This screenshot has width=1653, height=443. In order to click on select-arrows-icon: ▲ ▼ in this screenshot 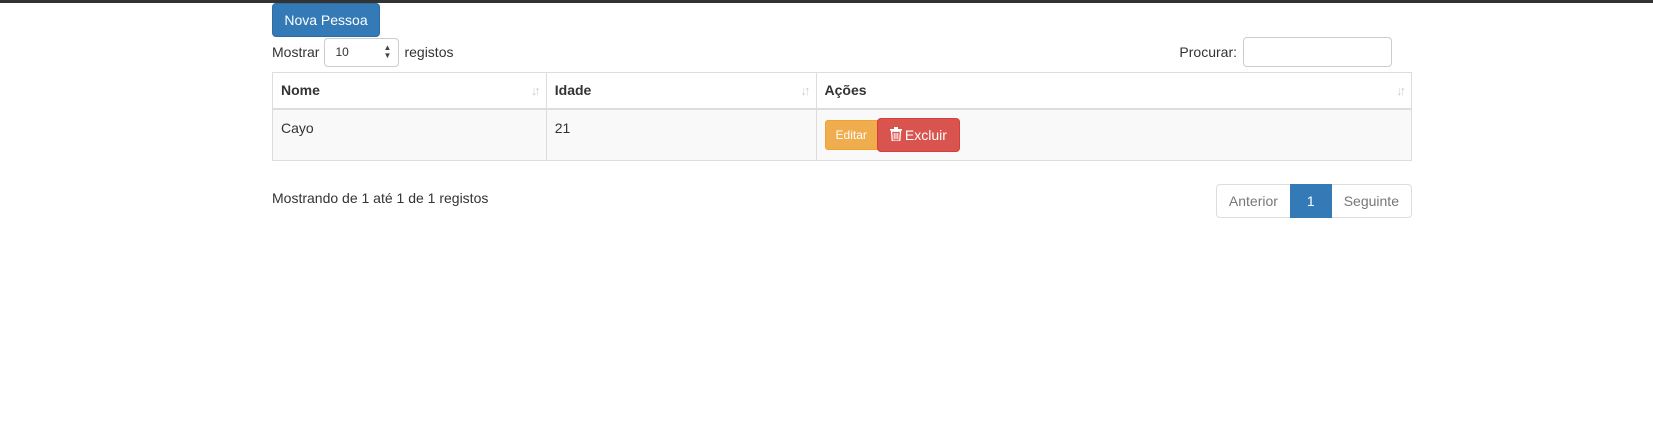, I will do `click(387, 51)`.